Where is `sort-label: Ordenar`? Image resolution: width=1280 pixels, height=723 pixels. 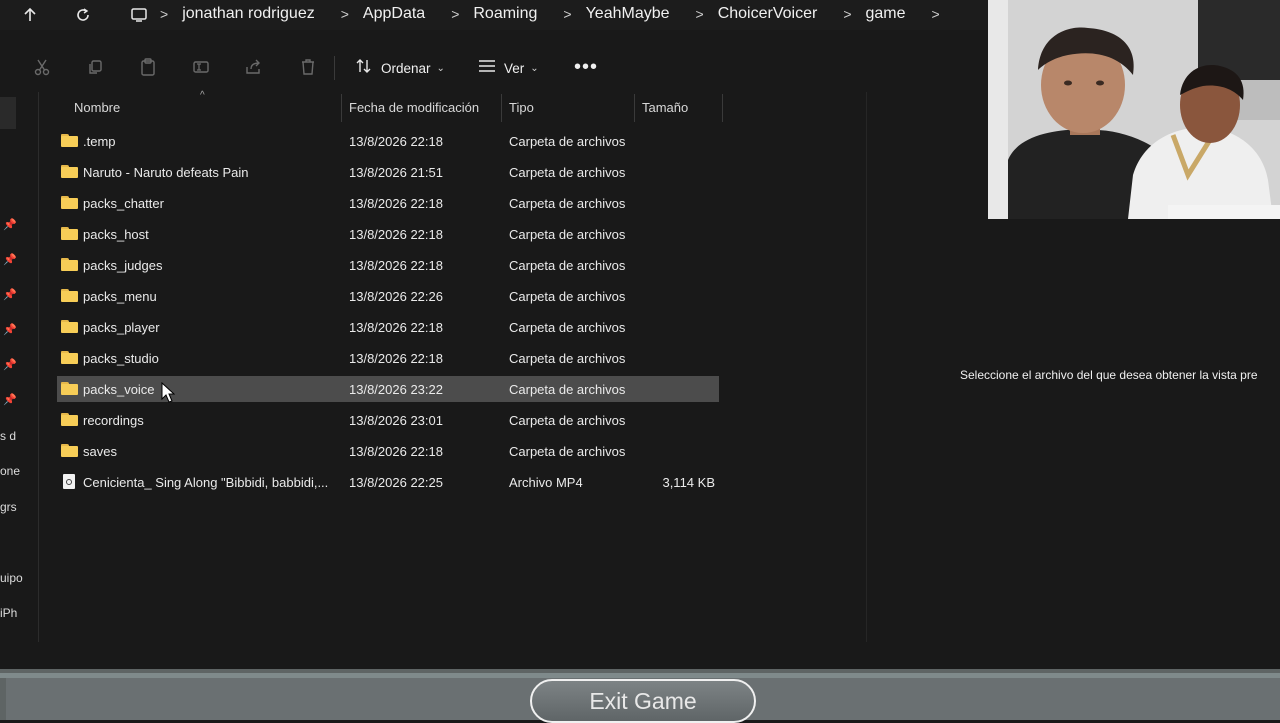
sort-label: Ordenar is located at coordinates (406, 68).